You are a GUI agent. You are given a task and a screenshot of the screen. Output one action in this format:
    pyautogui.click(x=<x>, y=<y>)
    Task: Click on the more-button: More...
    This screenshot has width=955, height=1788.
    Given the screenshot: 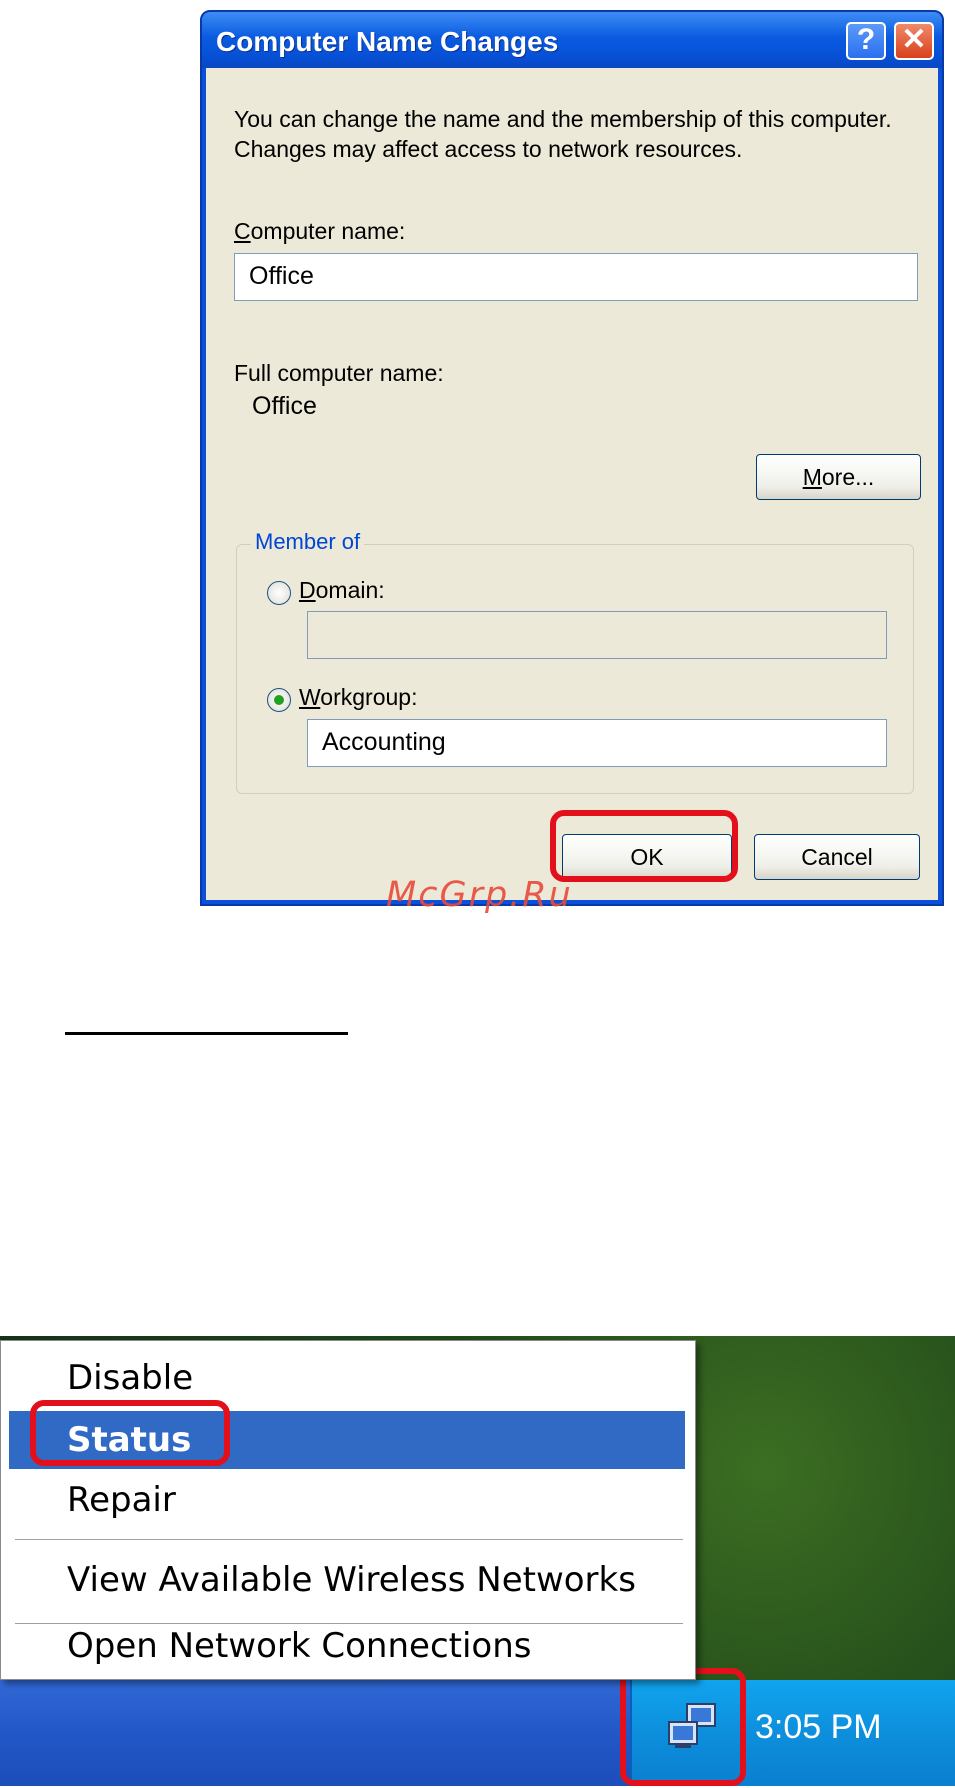 What is the action you would take?
    pyautogui.click(x=838, y=477)
    